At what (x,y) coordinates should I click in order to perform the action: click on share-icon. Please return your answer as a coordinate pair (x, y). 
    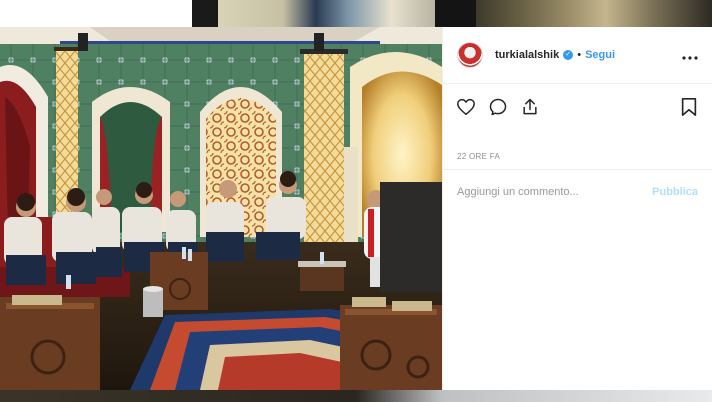
    Looking at the image, I should click on (530, 106).